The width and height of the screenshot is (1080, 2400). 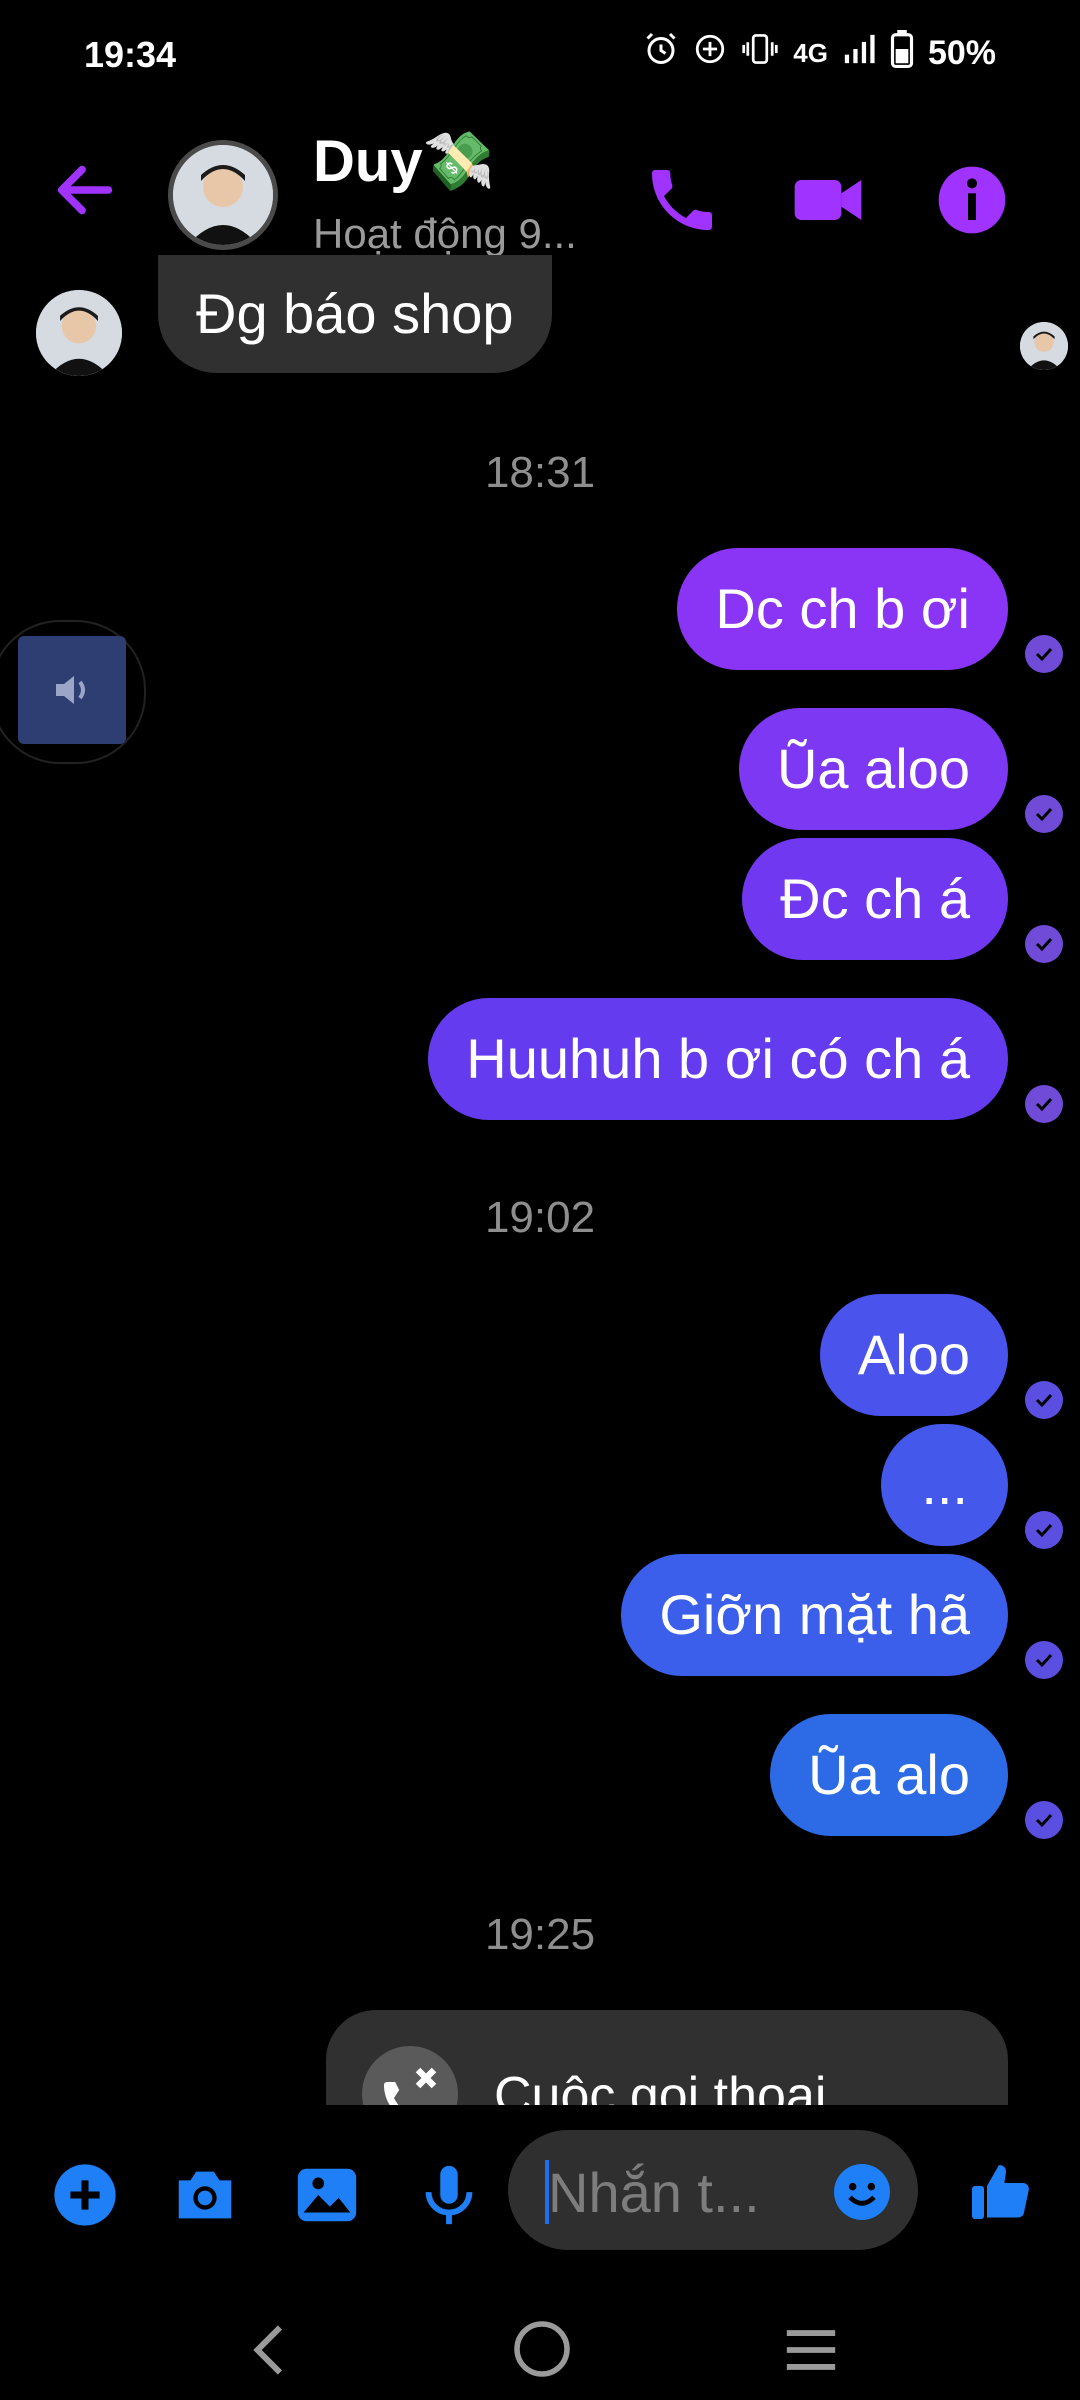 What do you see at coordinates (540, 1934) in the screenshot?
I see `timestamp-separator: 19:25` at bounding box center [540, 1934].